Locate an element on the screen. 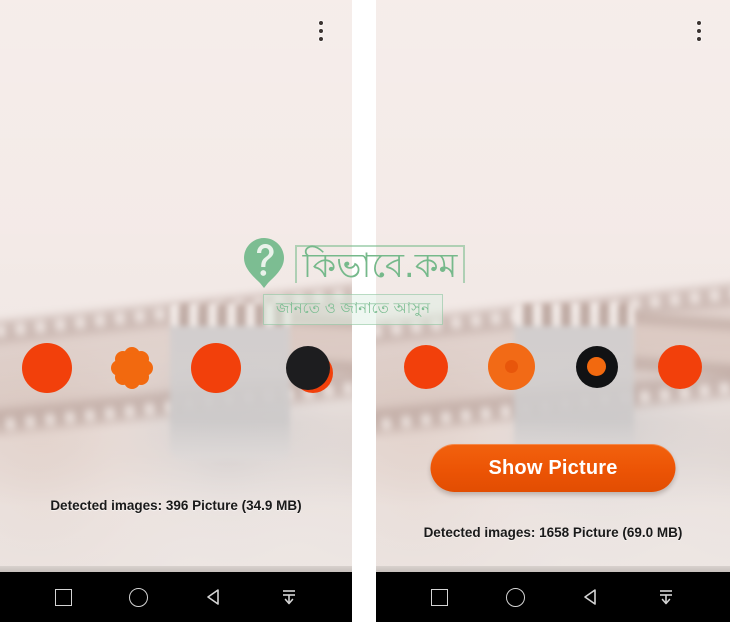  scan-dot-black-disc is located at coordinates (307, 368).